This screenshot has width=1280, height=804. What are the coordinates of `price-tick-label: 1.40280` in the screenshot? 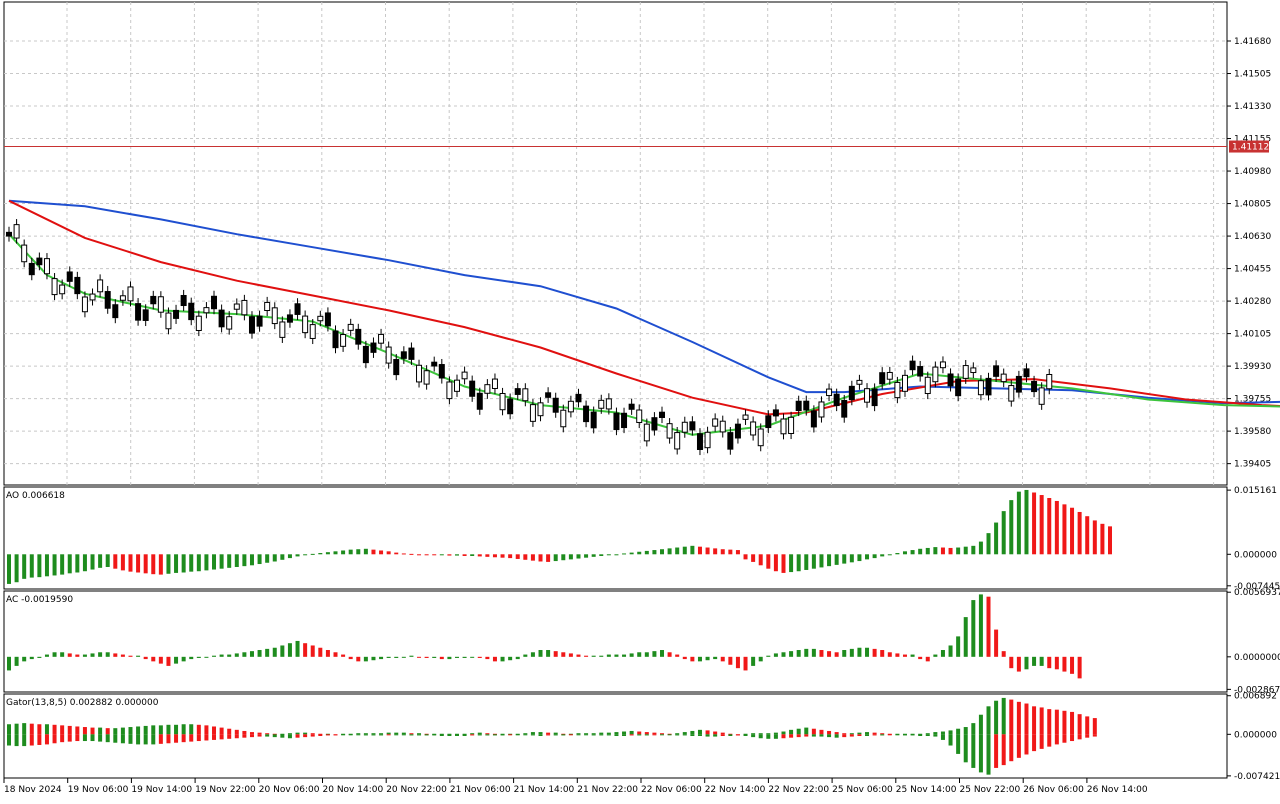 It's located at (1252, 302).